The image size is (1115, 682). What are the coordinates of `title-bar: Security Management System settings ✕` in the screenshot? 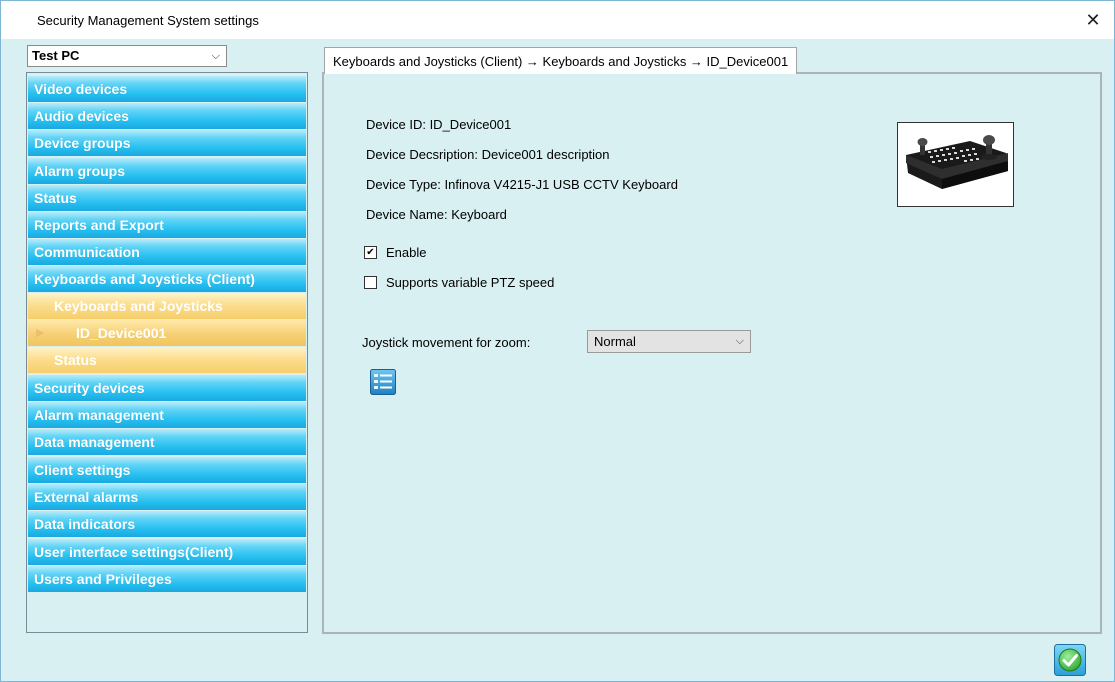 It's located at (557, 20).